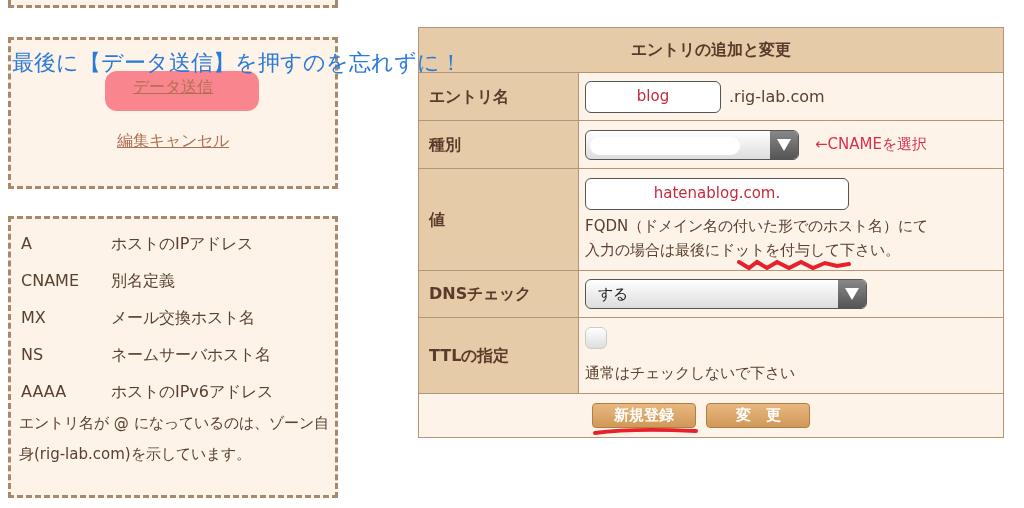  I want to click on field-label: 値, so click(437, 219).